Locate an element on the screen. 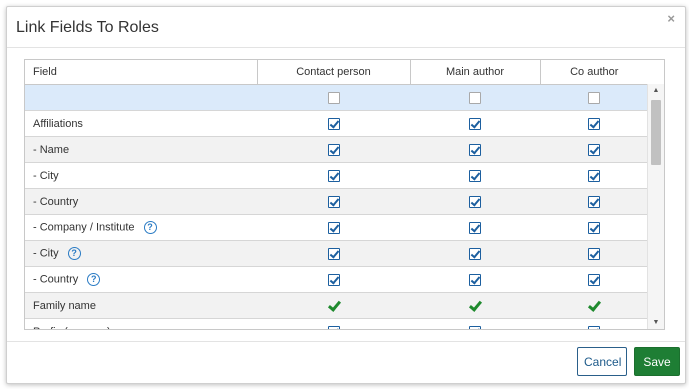  field-cell: Family name is located at coordinates (141, 305).